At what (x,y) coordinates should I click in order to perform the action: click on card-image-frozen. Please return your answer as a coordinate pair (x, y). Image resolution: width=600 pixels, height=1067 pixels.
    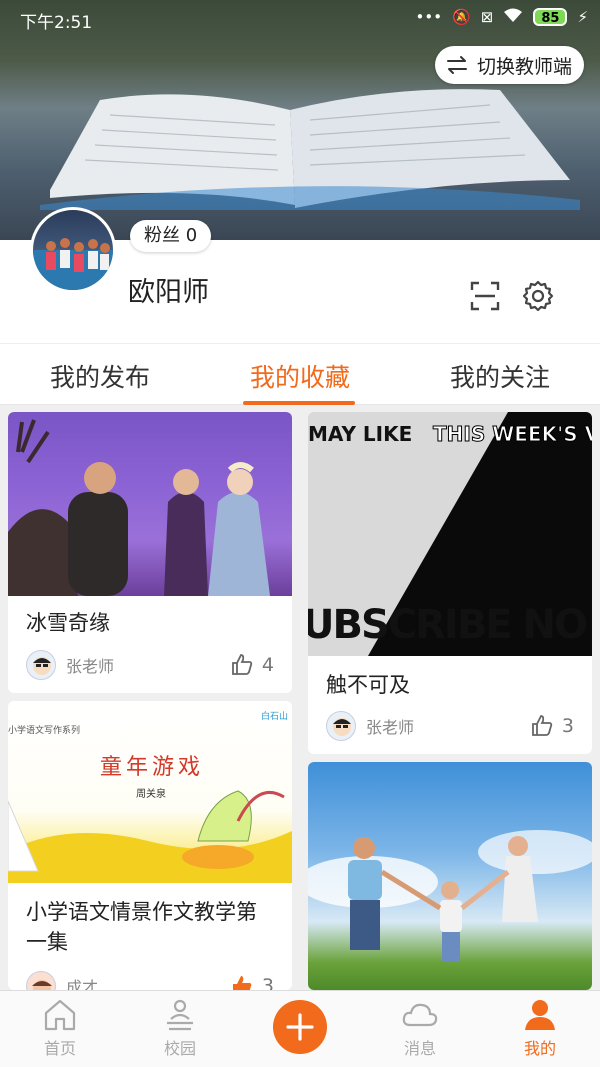
    Looking at the image, I should click on (150, 504).